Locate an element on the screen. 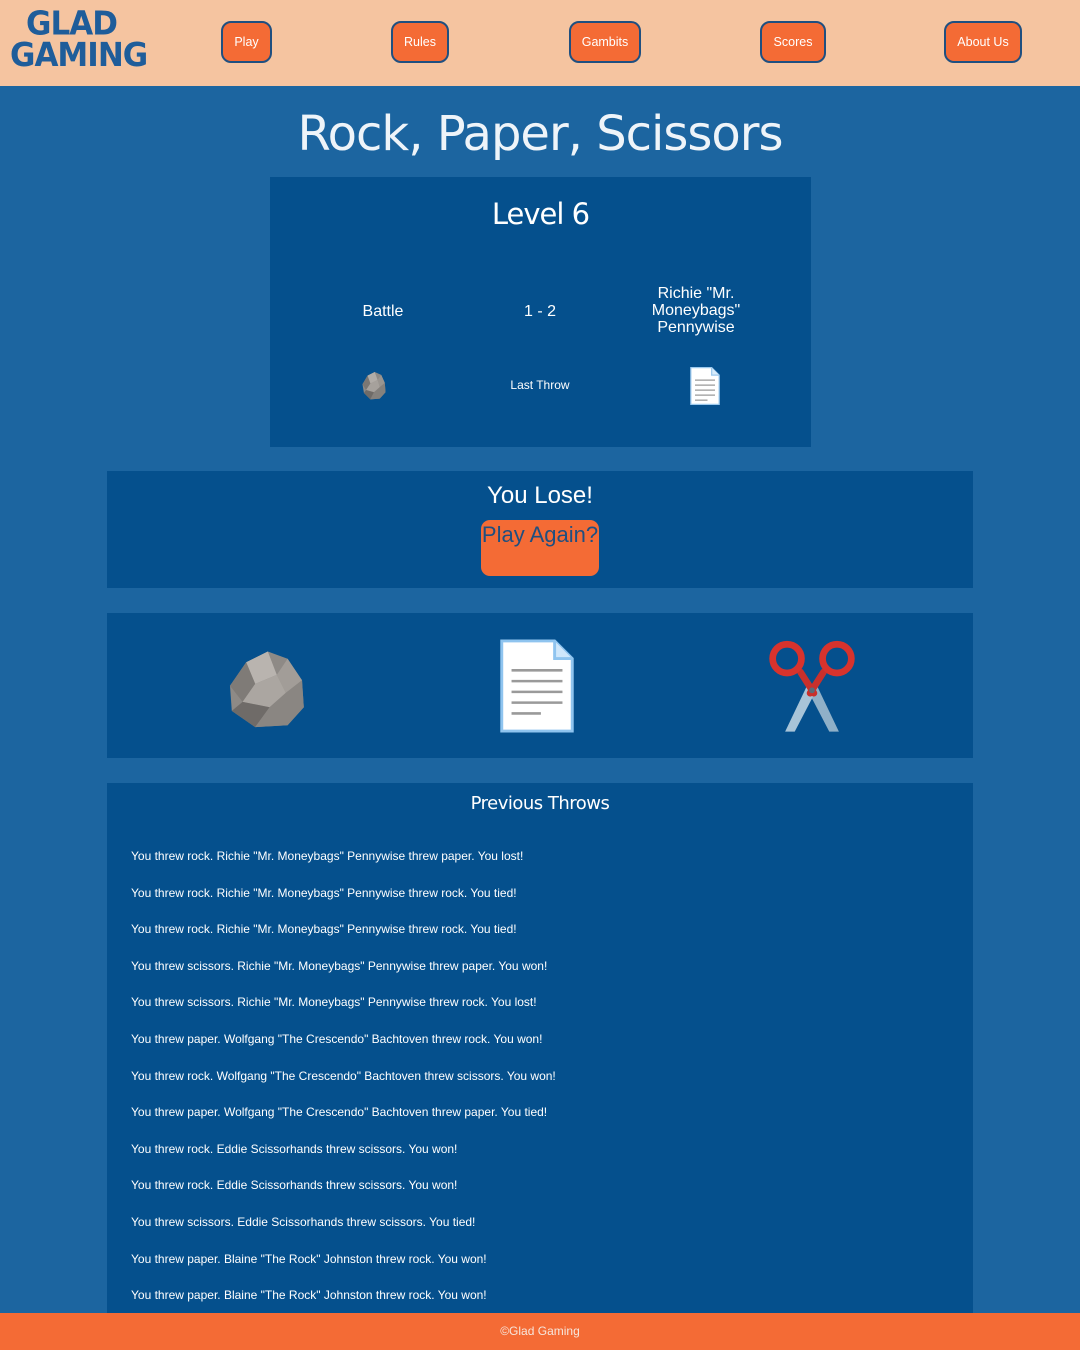 This screenshot has width=1080, height=1350. choices-panel is located at coordinates (540, 685).